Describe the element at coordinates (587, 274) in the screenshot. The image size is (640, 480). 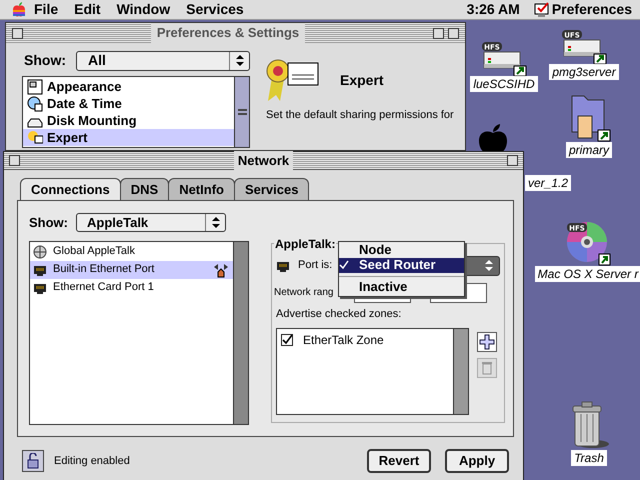
I see `desktop-icon-label: Mac OS X Server r` at that location.